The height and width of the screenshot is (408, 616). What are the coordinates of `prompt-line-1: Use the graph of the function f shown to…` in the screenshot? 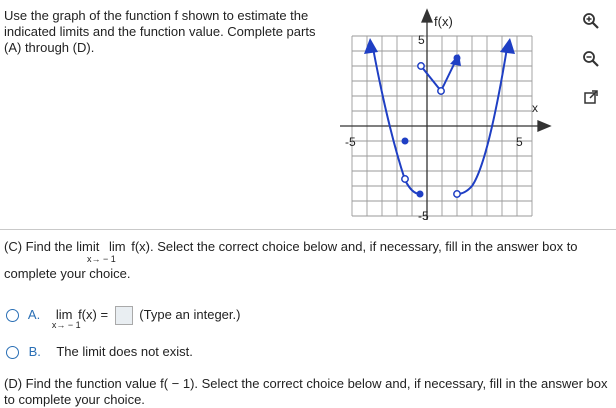 It's located at (156, 15).